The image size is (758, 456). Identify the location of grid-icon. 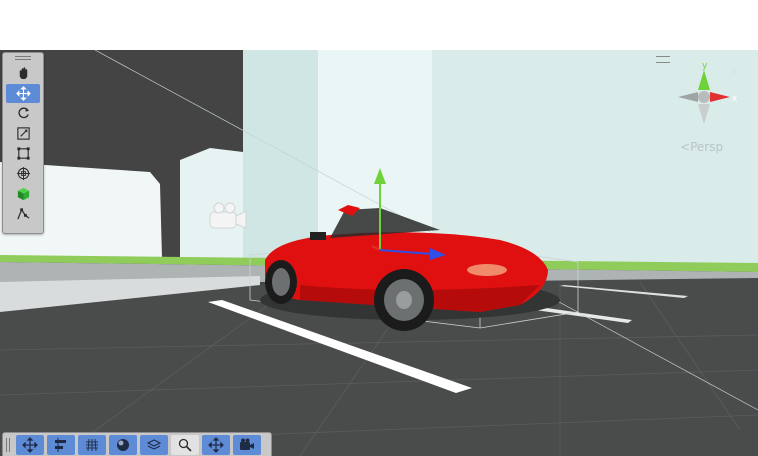
(92, 445).